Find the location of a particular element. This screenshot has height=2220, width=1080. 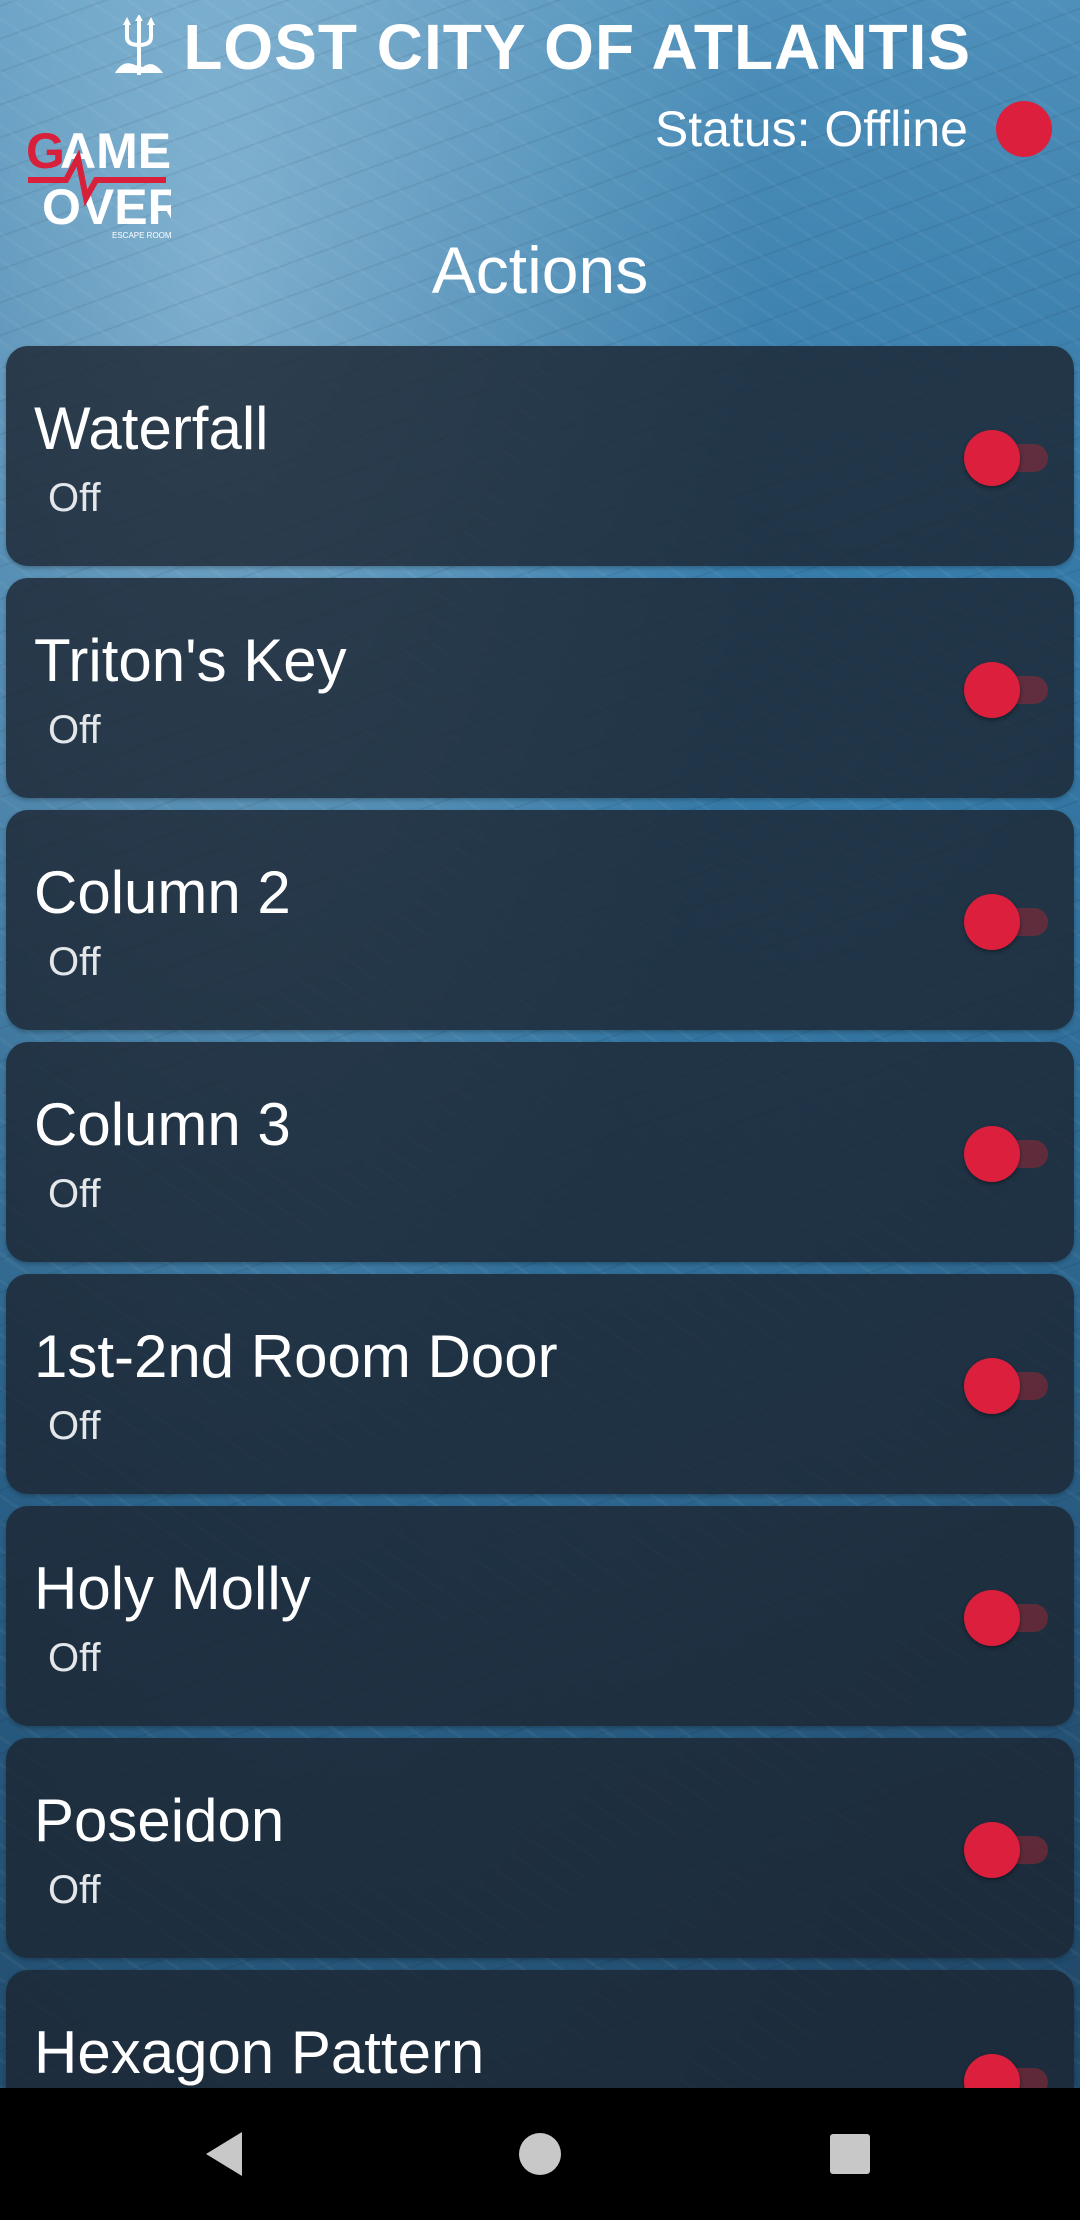

home-circle-icon is located at coordinates (540, 2154).